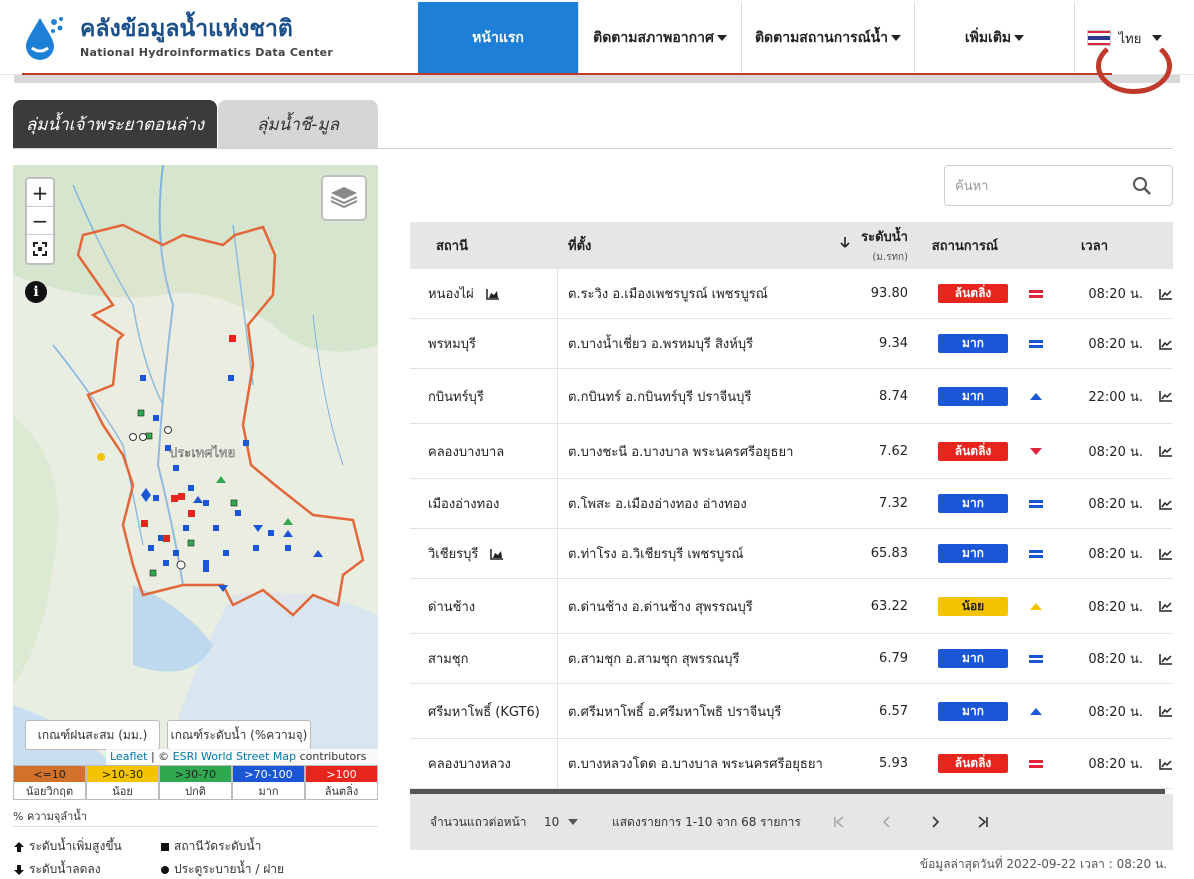 The width and height of the screenshot is (1194, 879). I want to click on trend-down-icon, so click(1035, 451).